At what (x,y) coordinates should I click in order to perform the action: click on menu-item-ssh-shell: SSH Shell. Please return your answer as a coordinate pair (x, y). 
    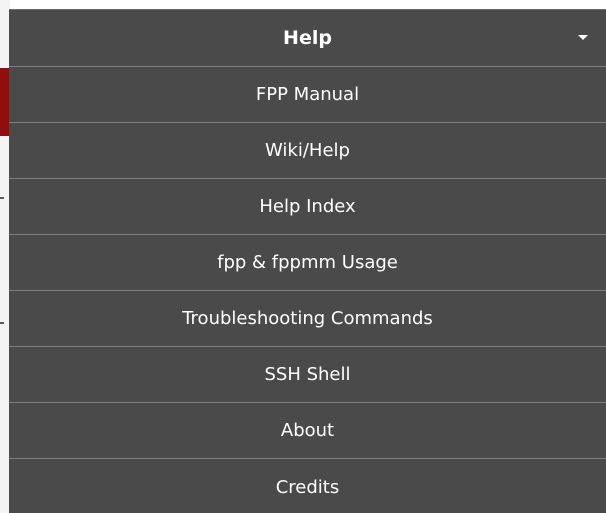
    Looking at the image, I should click on (307, 375).